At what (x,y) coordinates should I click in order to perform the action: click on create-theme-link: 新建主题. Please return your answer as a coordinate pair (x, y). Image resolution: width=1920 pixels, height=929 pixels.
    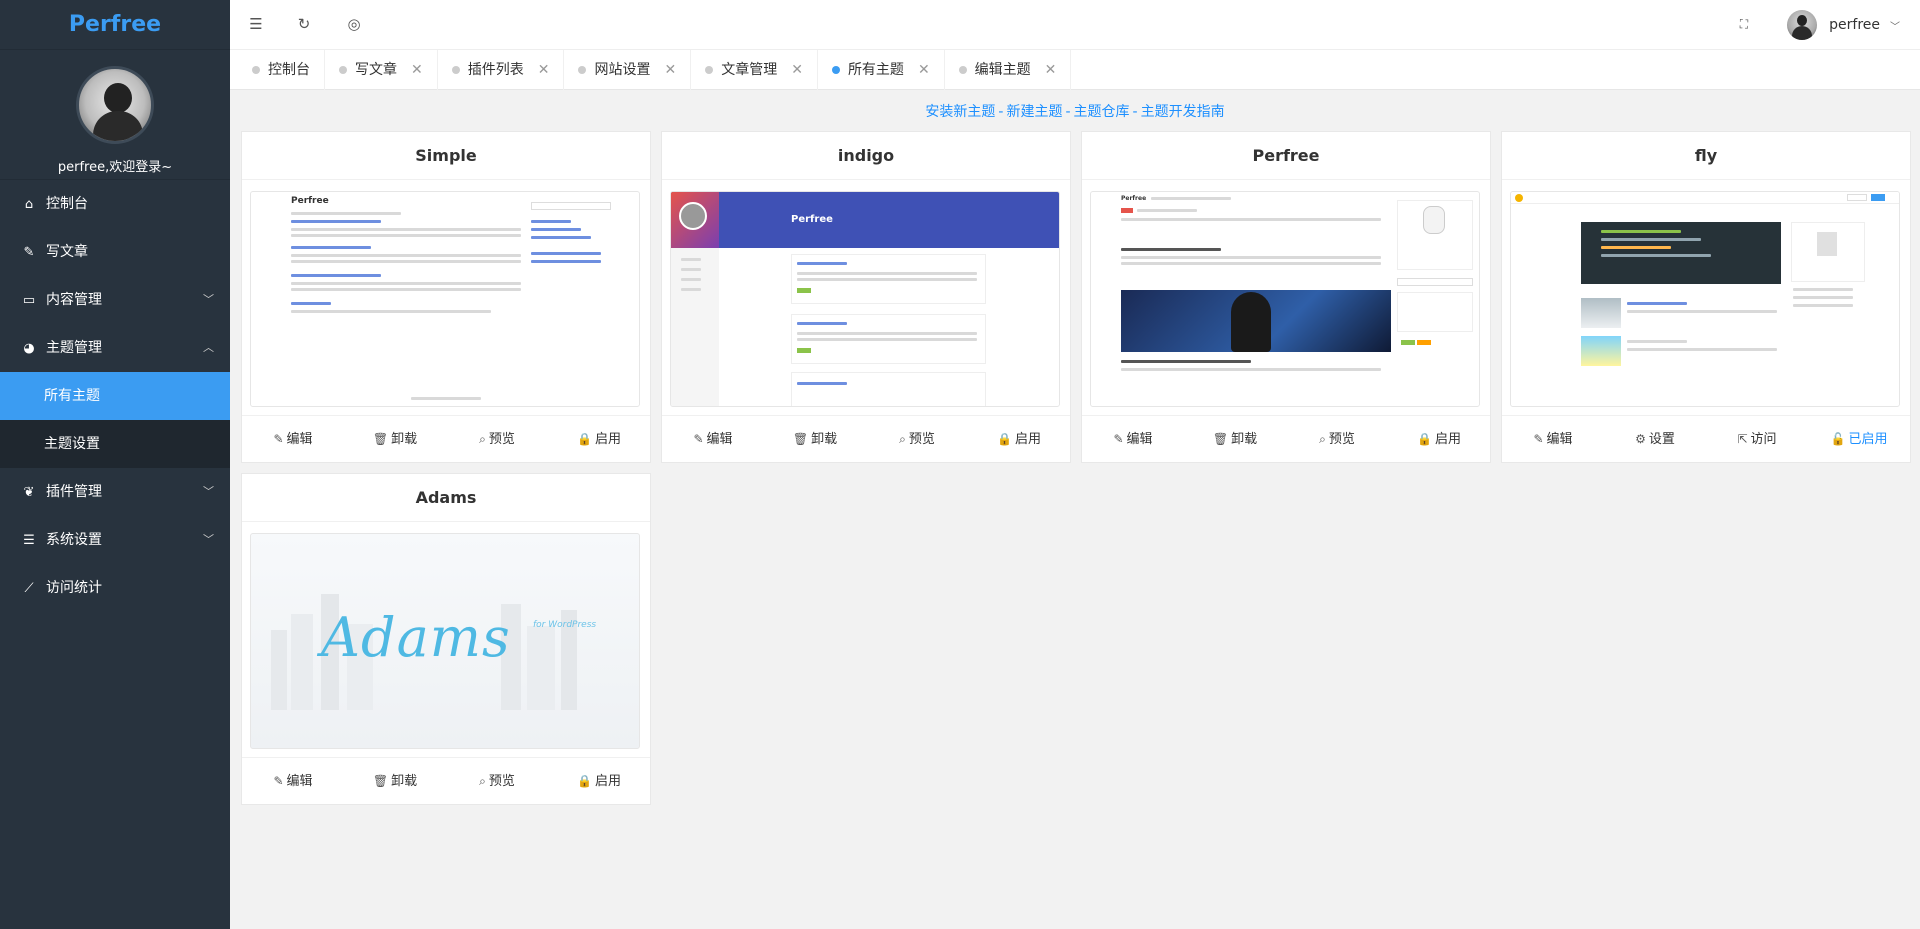
    Looking at the image, I should click on (1034, 112).